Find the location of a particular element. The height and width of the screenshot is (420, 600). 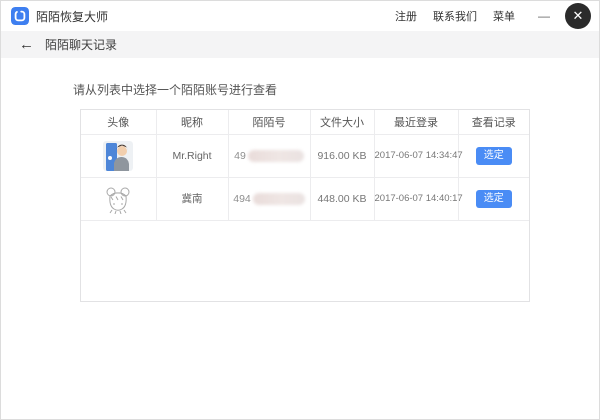

header-nickname: 昵称 is located at coordinates (192, 122).